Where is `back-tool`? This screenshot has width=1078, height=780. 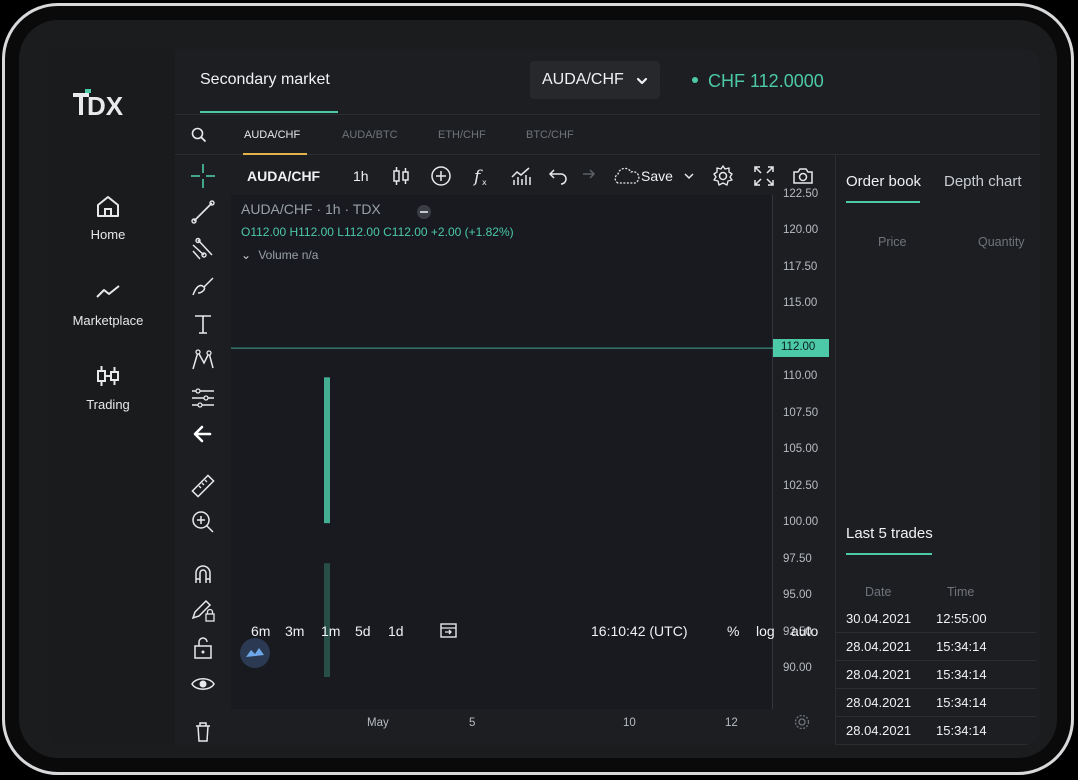
back-tool is located at coordinates (203, 434).